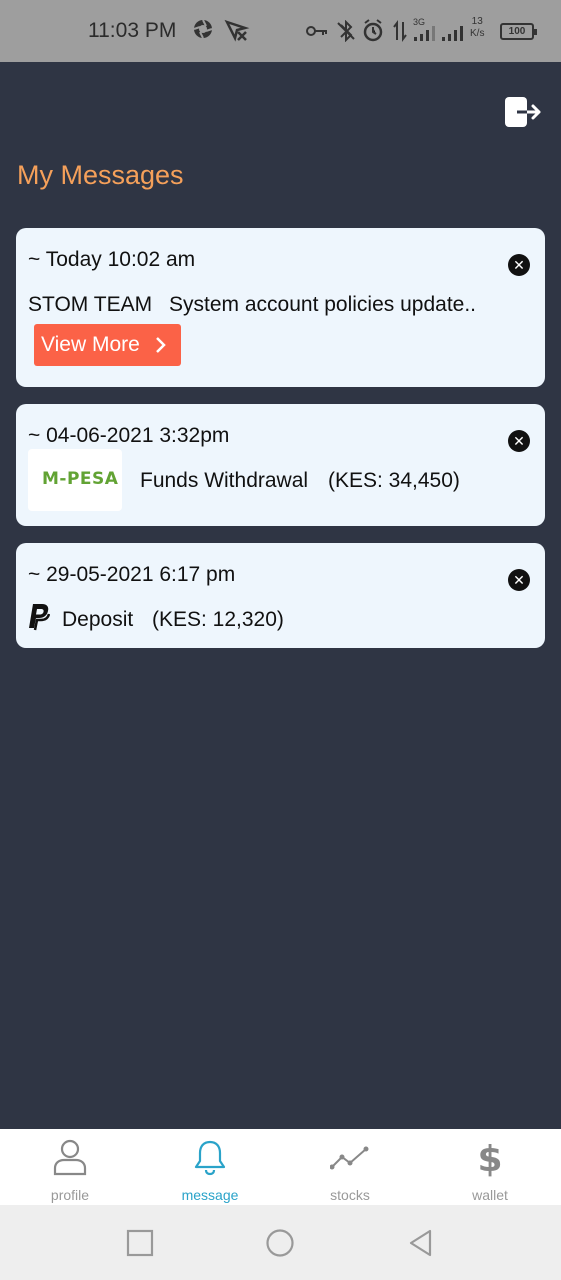 The image size is (561, 1280). Describe the element at coordinates (70, 1195) in the screenshot. I see `nav-label: profile` at that location.